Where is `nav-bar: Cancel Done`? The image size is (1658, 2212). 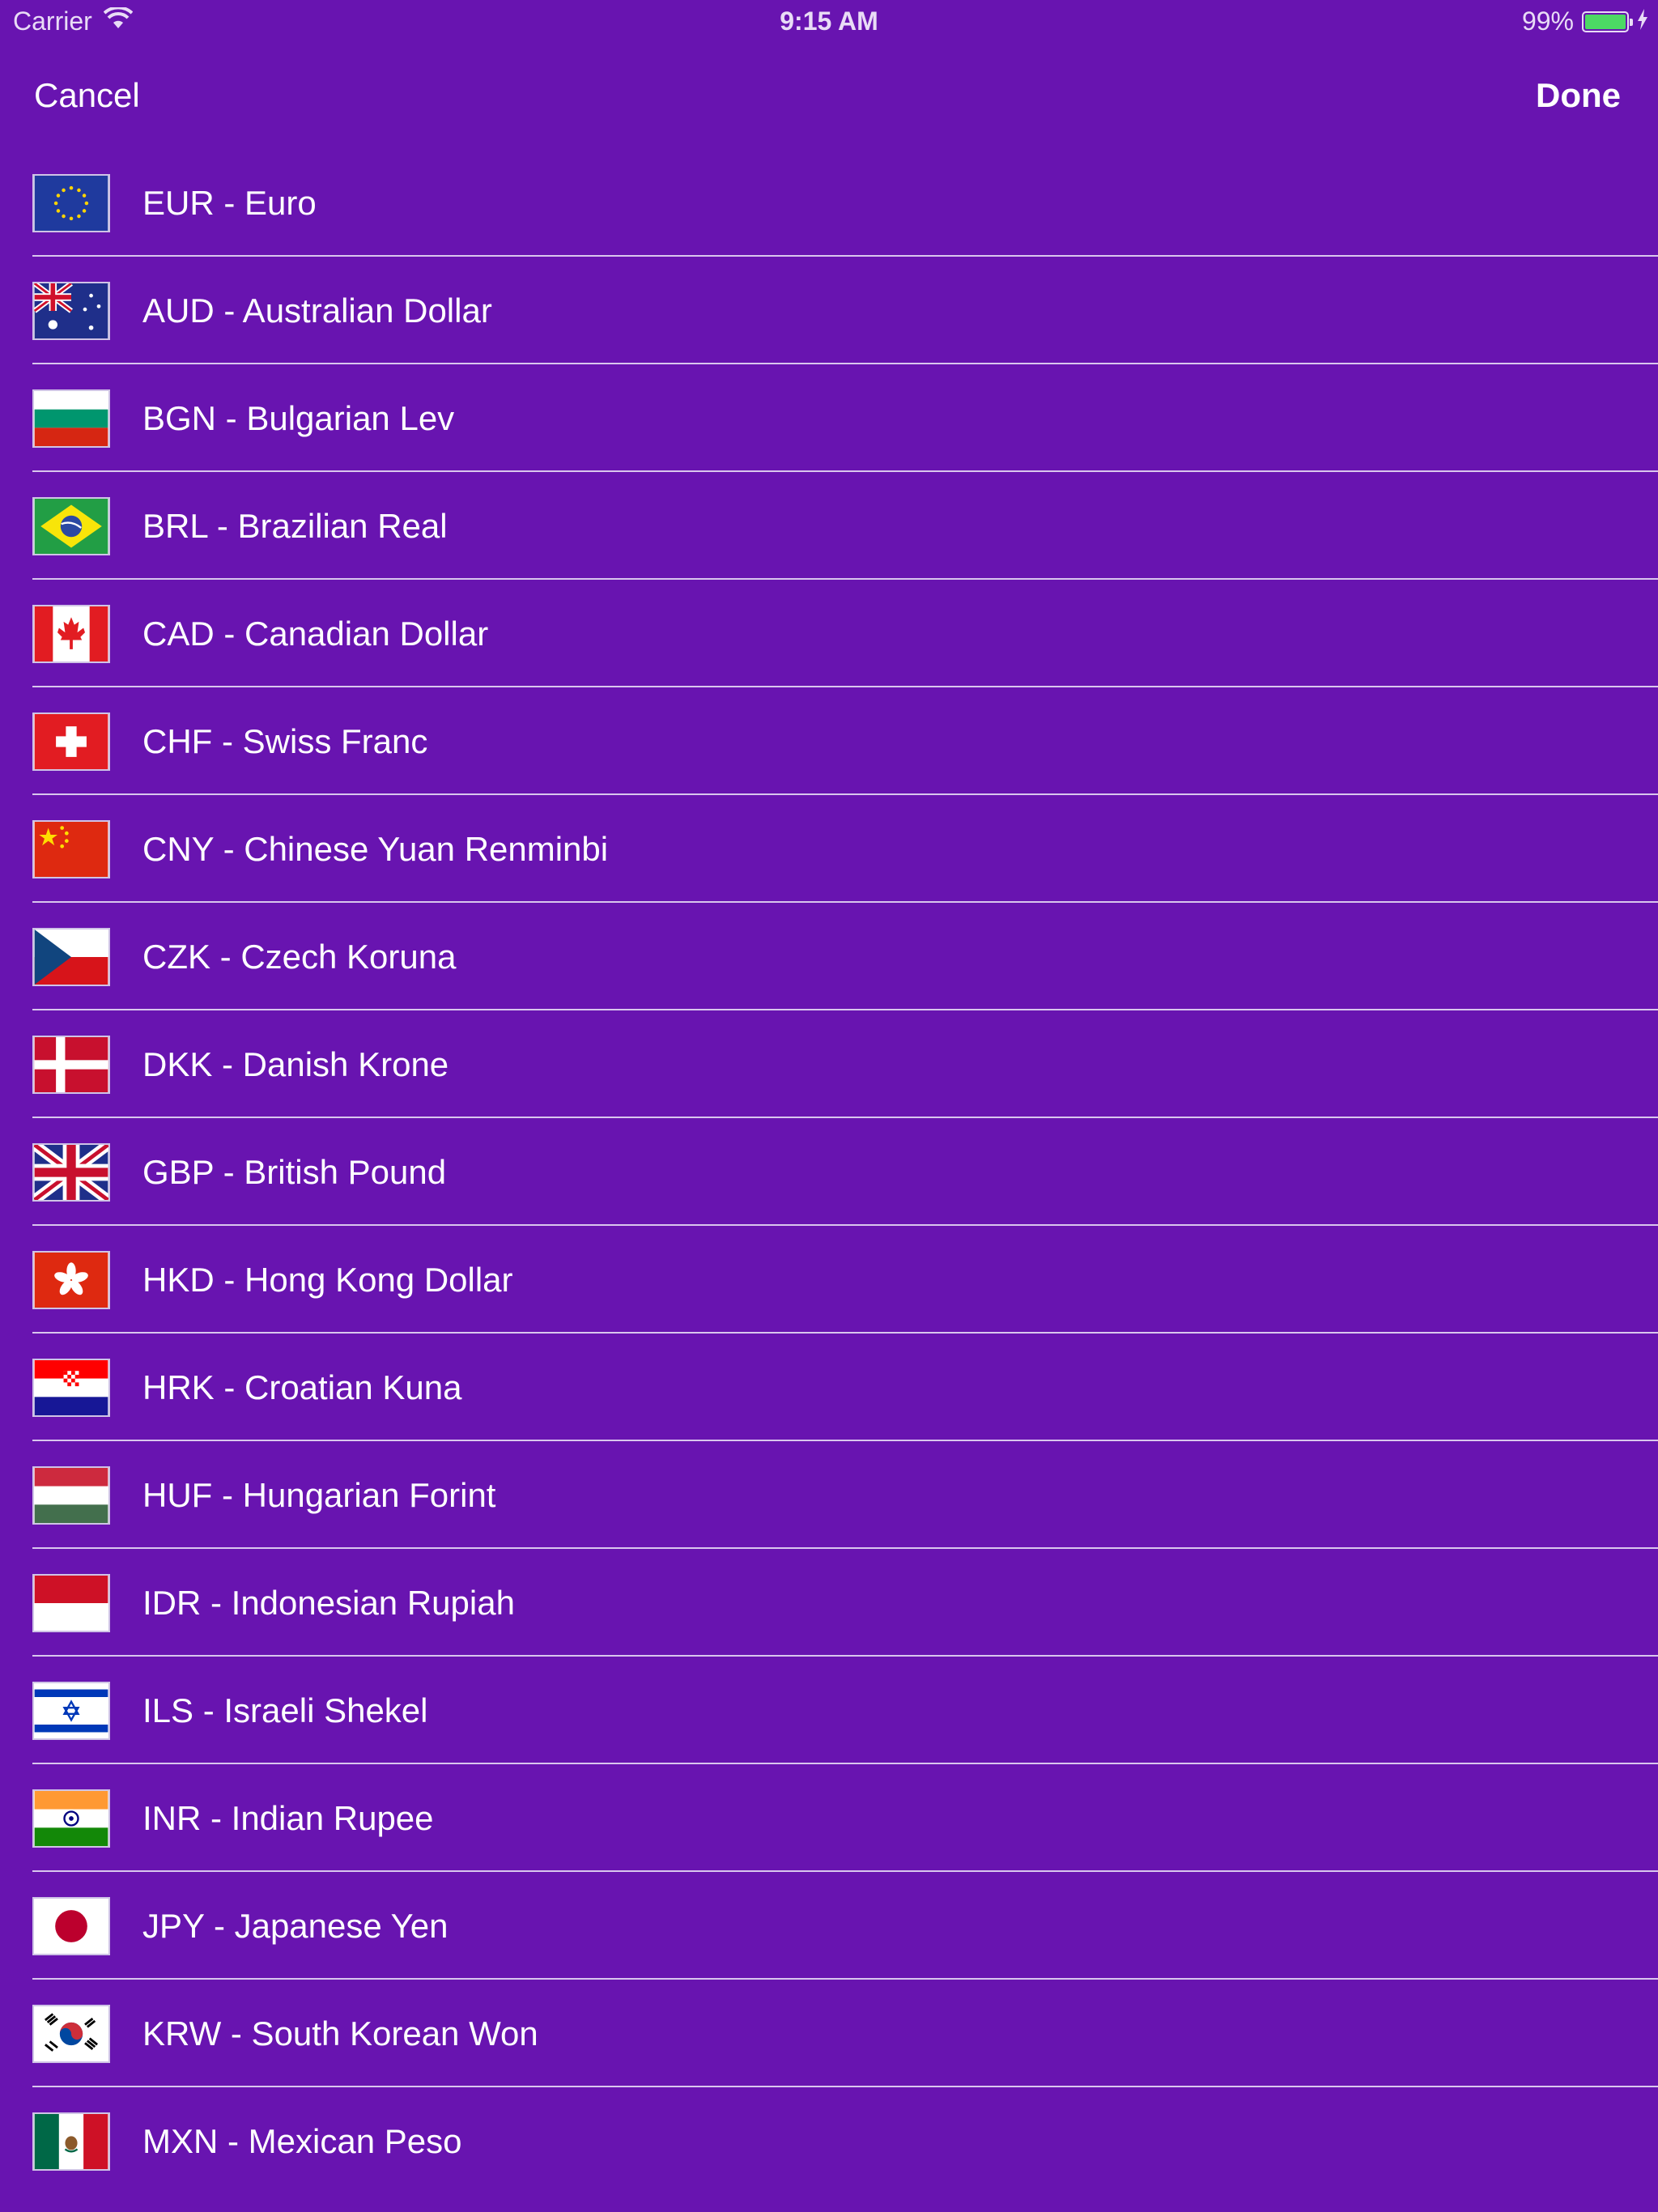 nav-bar: Cancel Done is located at coordinates (829, 97).